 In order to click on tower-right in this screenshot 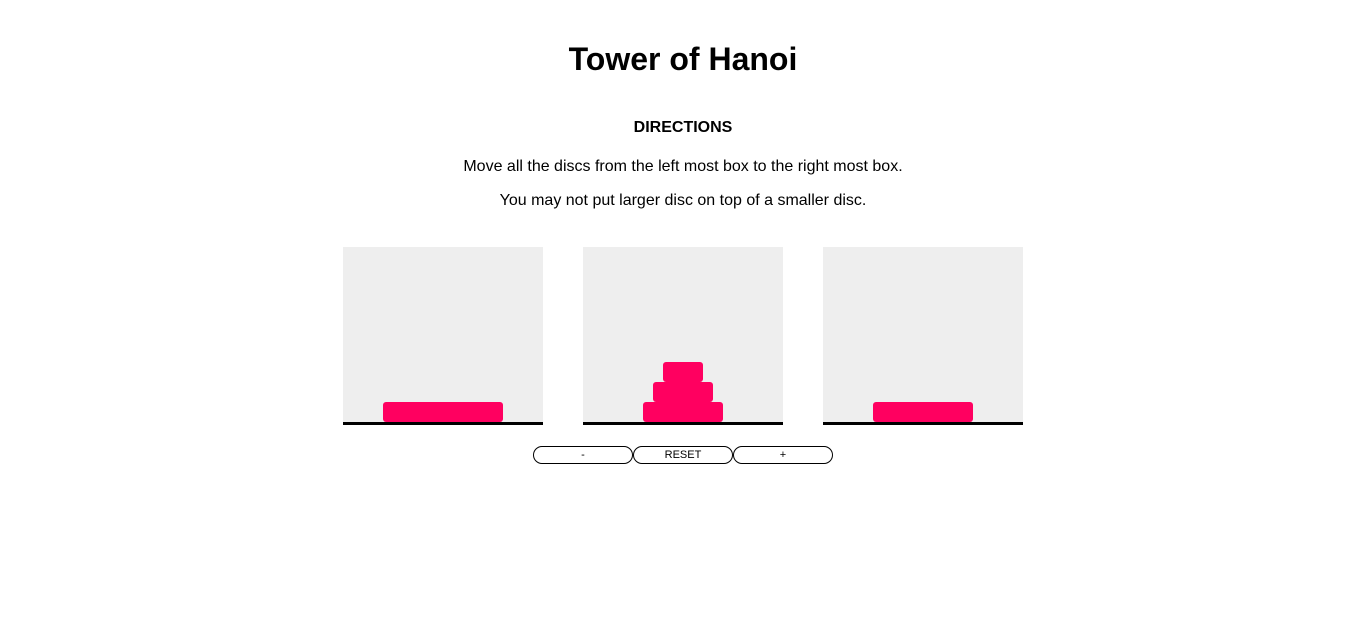, I will do `click(923, 336)`.